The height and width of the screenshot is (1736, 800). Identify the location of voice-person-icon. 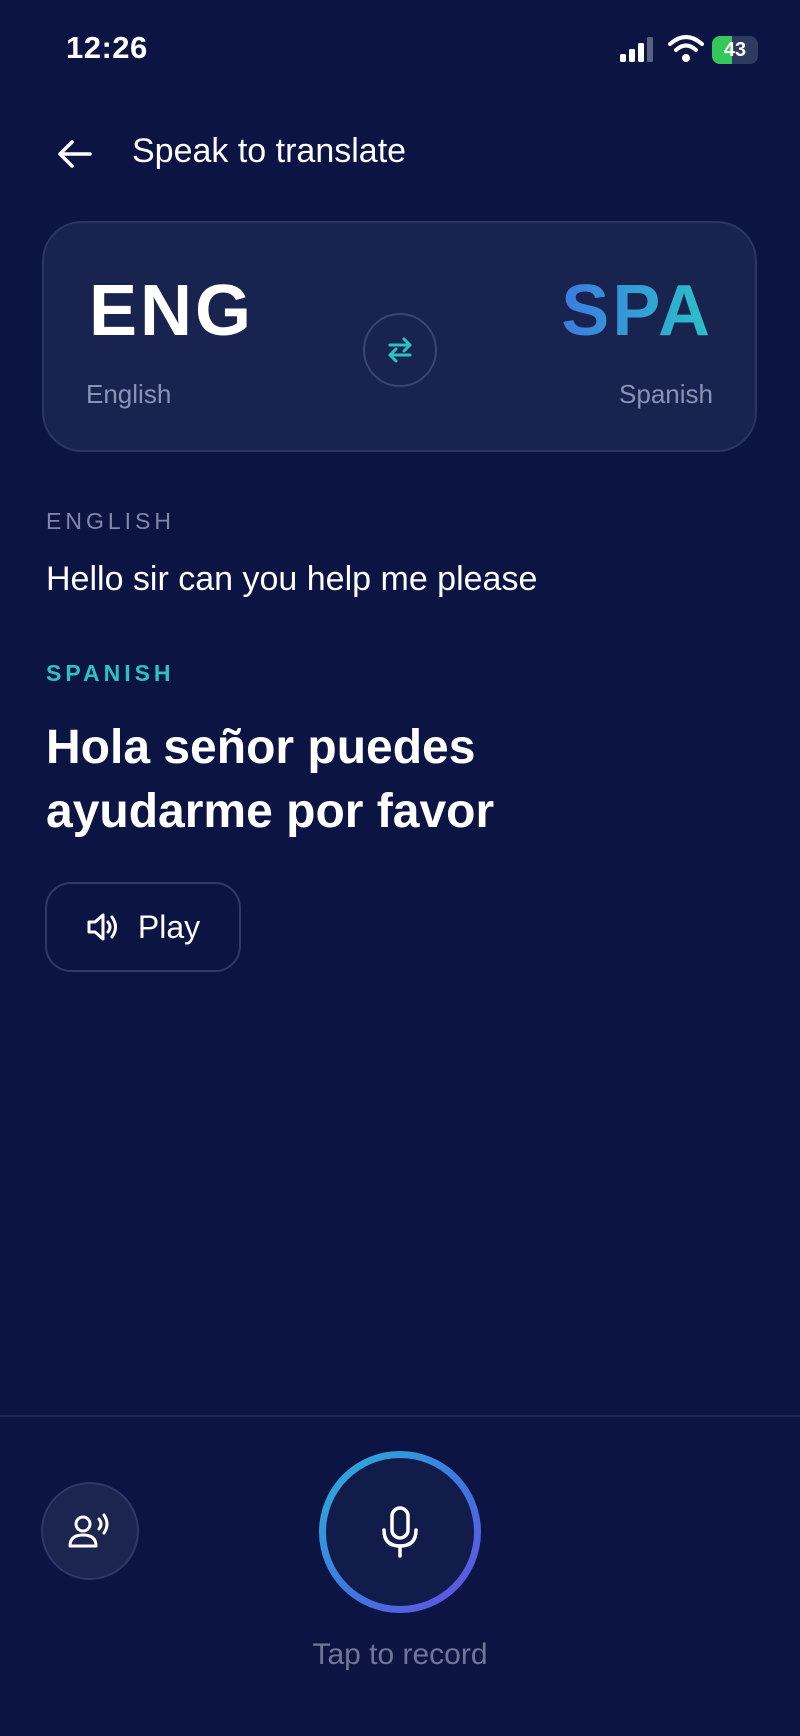
(88, 1530).